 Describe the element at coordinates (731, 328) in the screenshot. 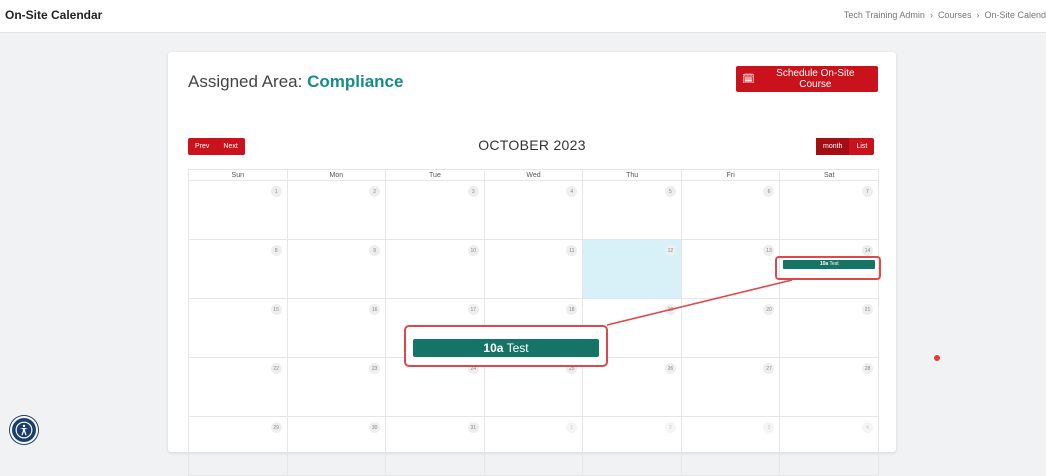

I see `calendar-day-cell: 20` at that location.